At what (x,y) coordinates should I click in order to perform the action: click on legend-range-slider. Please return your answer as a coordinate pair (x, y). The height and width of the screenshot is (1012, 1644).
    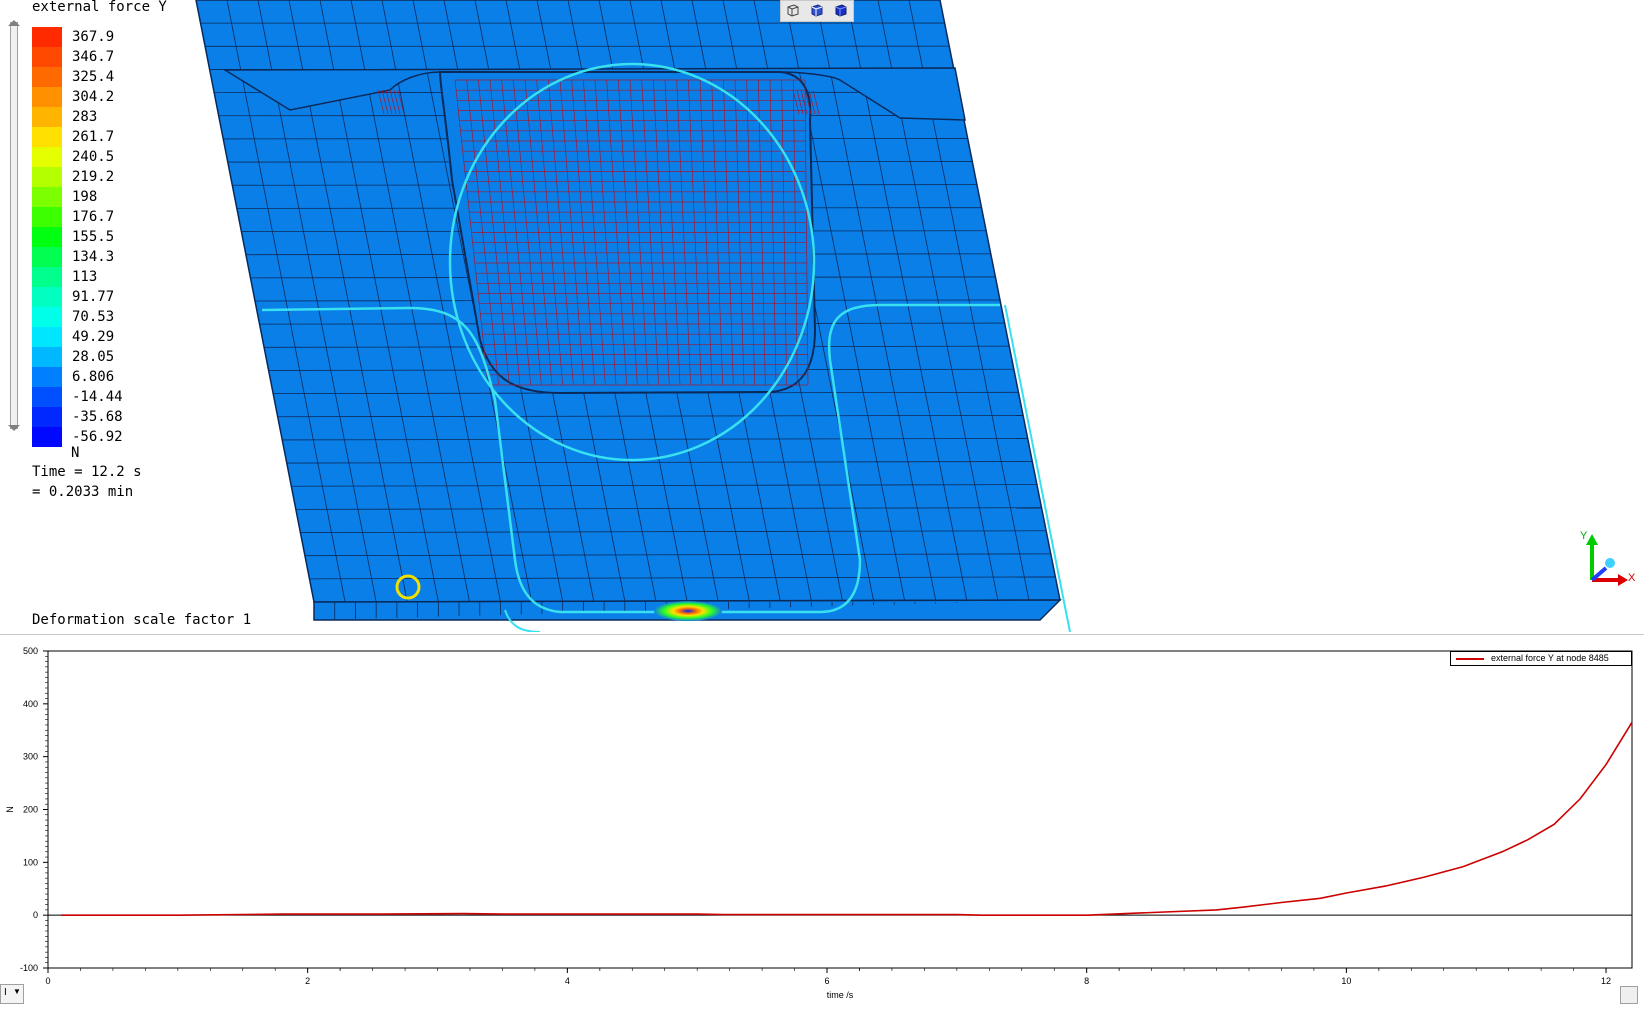
    Looking at the image, I should click on (14, 225).